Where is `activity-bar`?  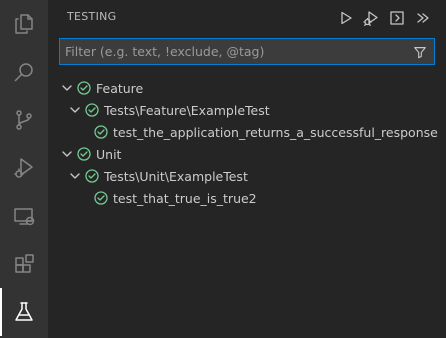 activity-bar is located at coordinates (24, 169).